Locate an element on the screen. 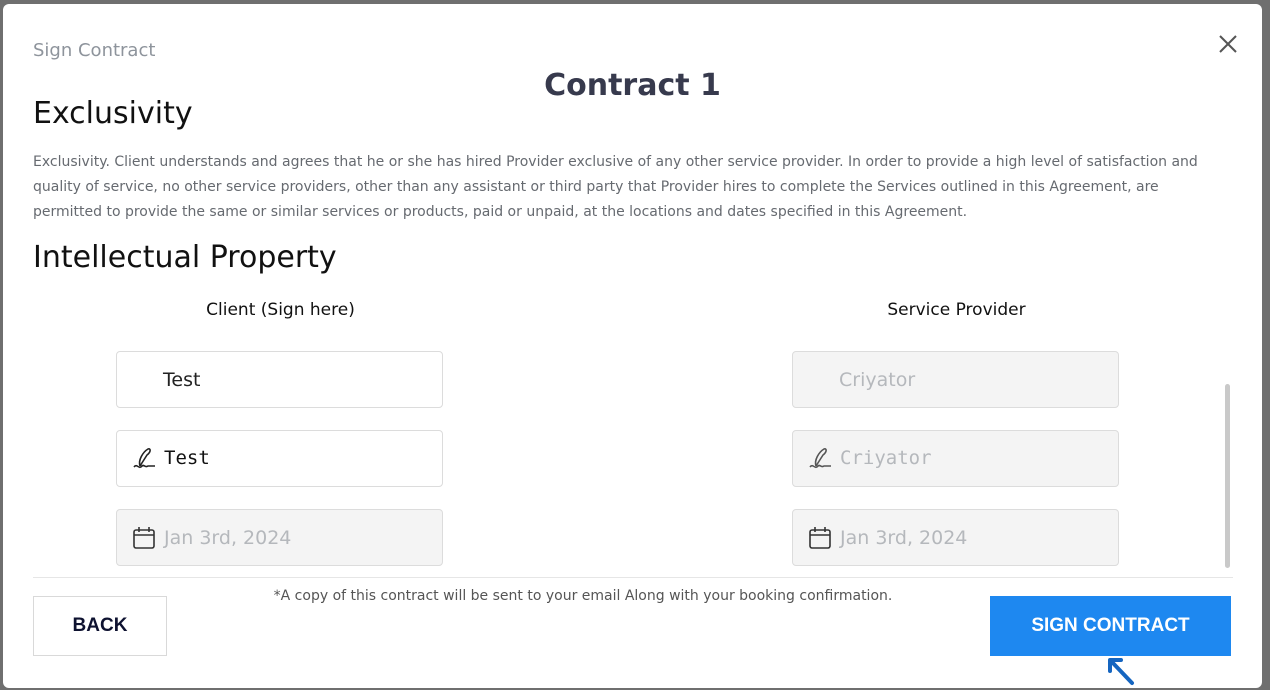 Image resolution: width=1270 pixels, height=690 pixels. close-button is located at coordinates (1228, 44).